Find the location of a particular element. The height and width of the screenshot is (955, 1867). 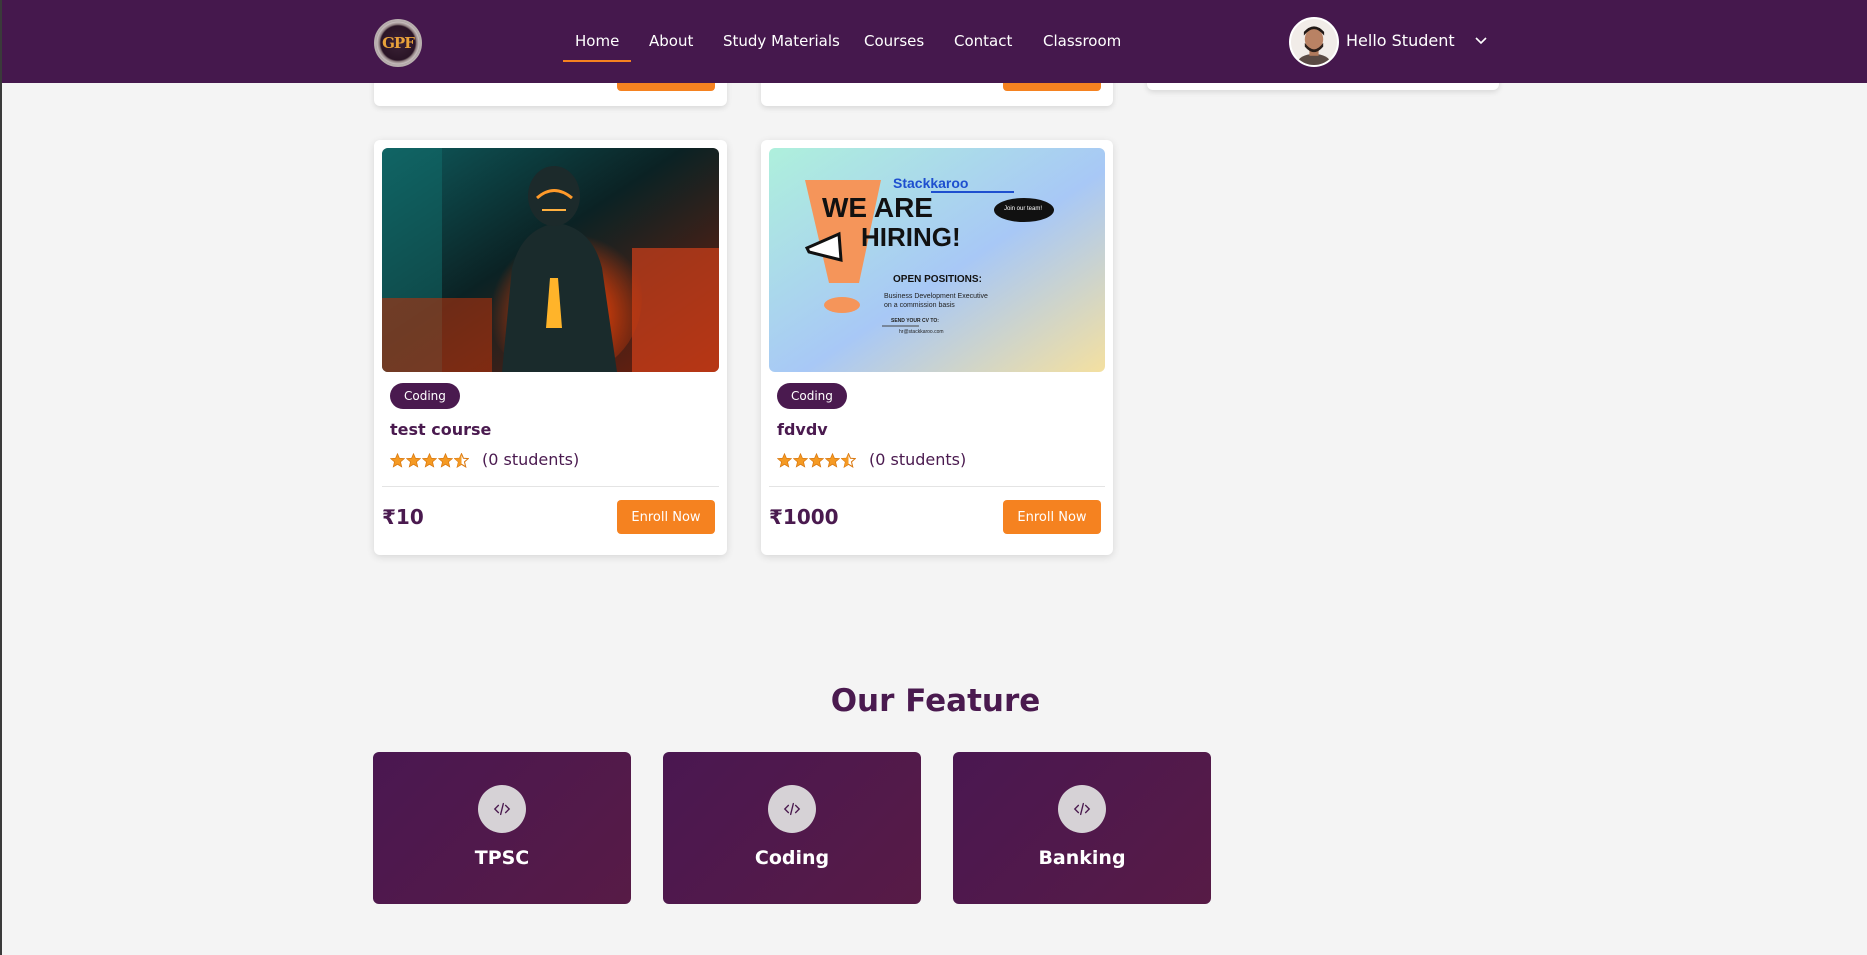

image-brand-text: Stackkaroo is located at coordinates (930, 183).